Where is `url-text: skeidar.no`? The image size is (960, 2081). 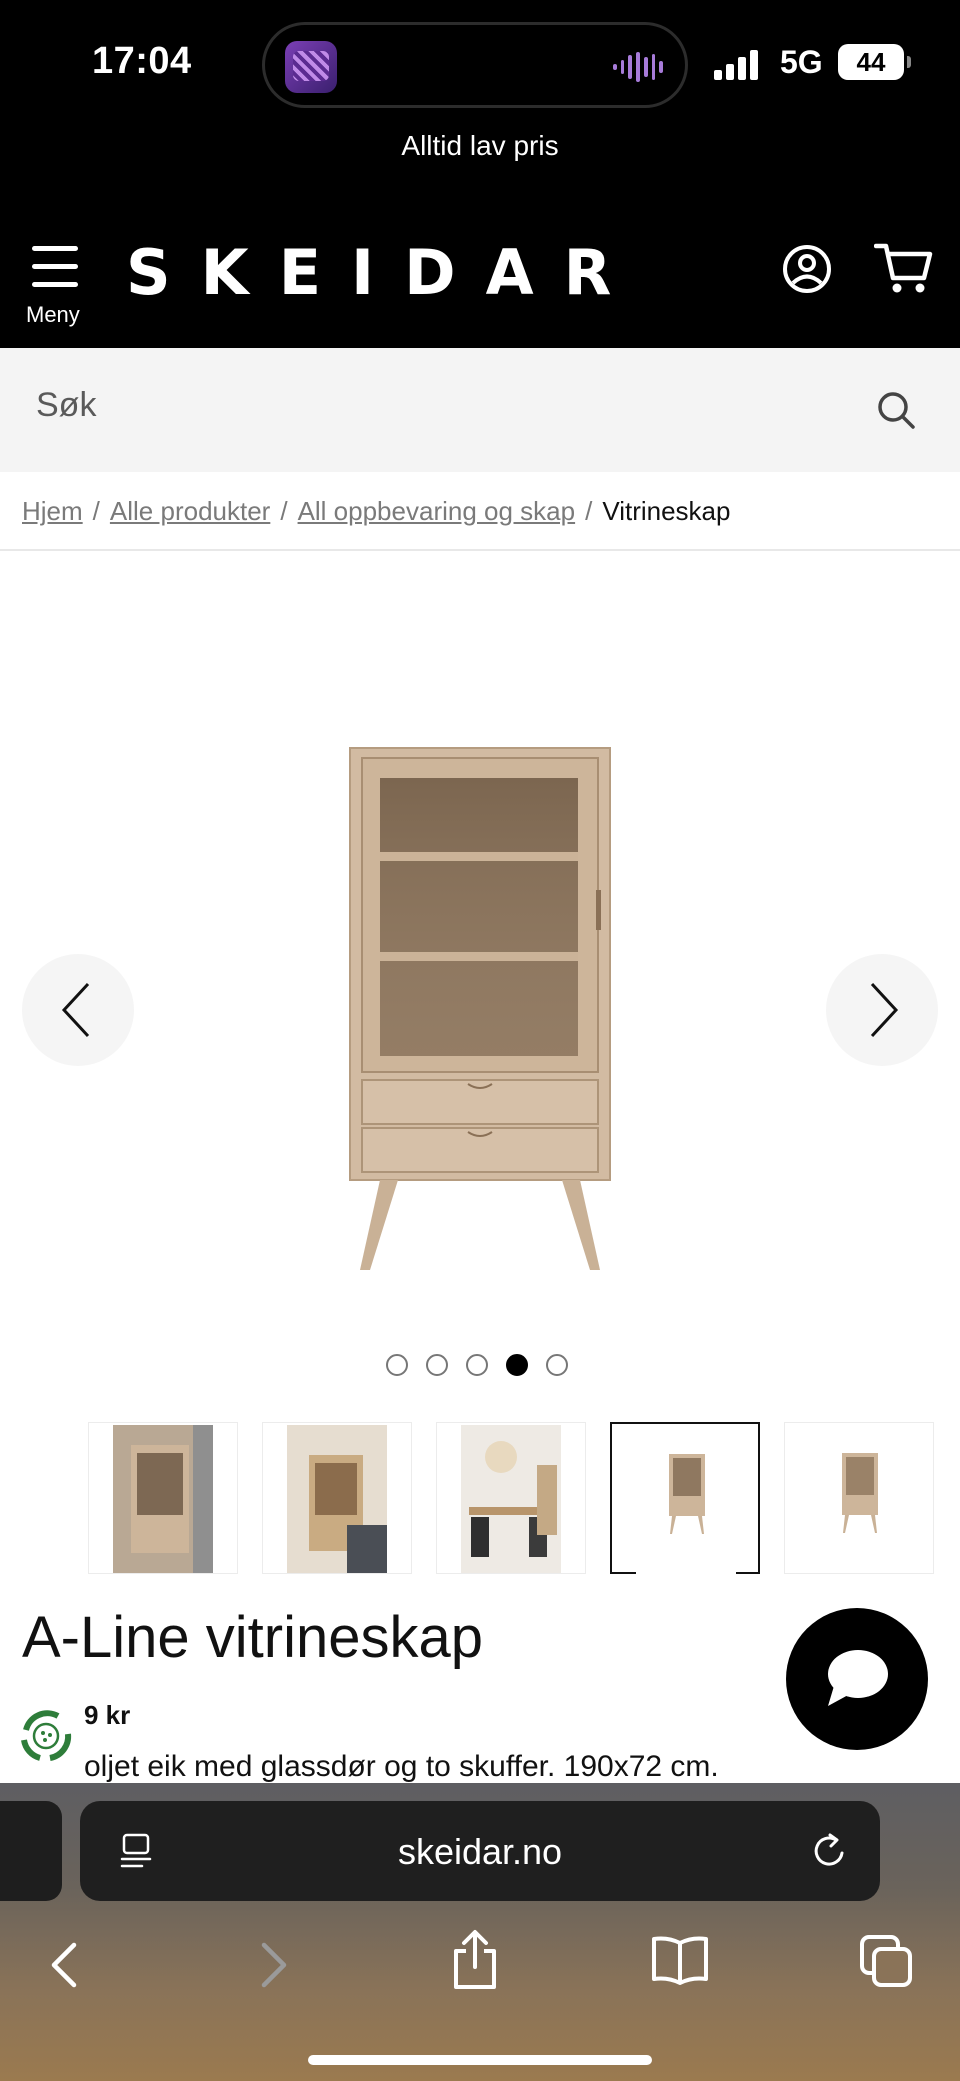 url-text: skeidar.no is located at coordinates (480, 1851).